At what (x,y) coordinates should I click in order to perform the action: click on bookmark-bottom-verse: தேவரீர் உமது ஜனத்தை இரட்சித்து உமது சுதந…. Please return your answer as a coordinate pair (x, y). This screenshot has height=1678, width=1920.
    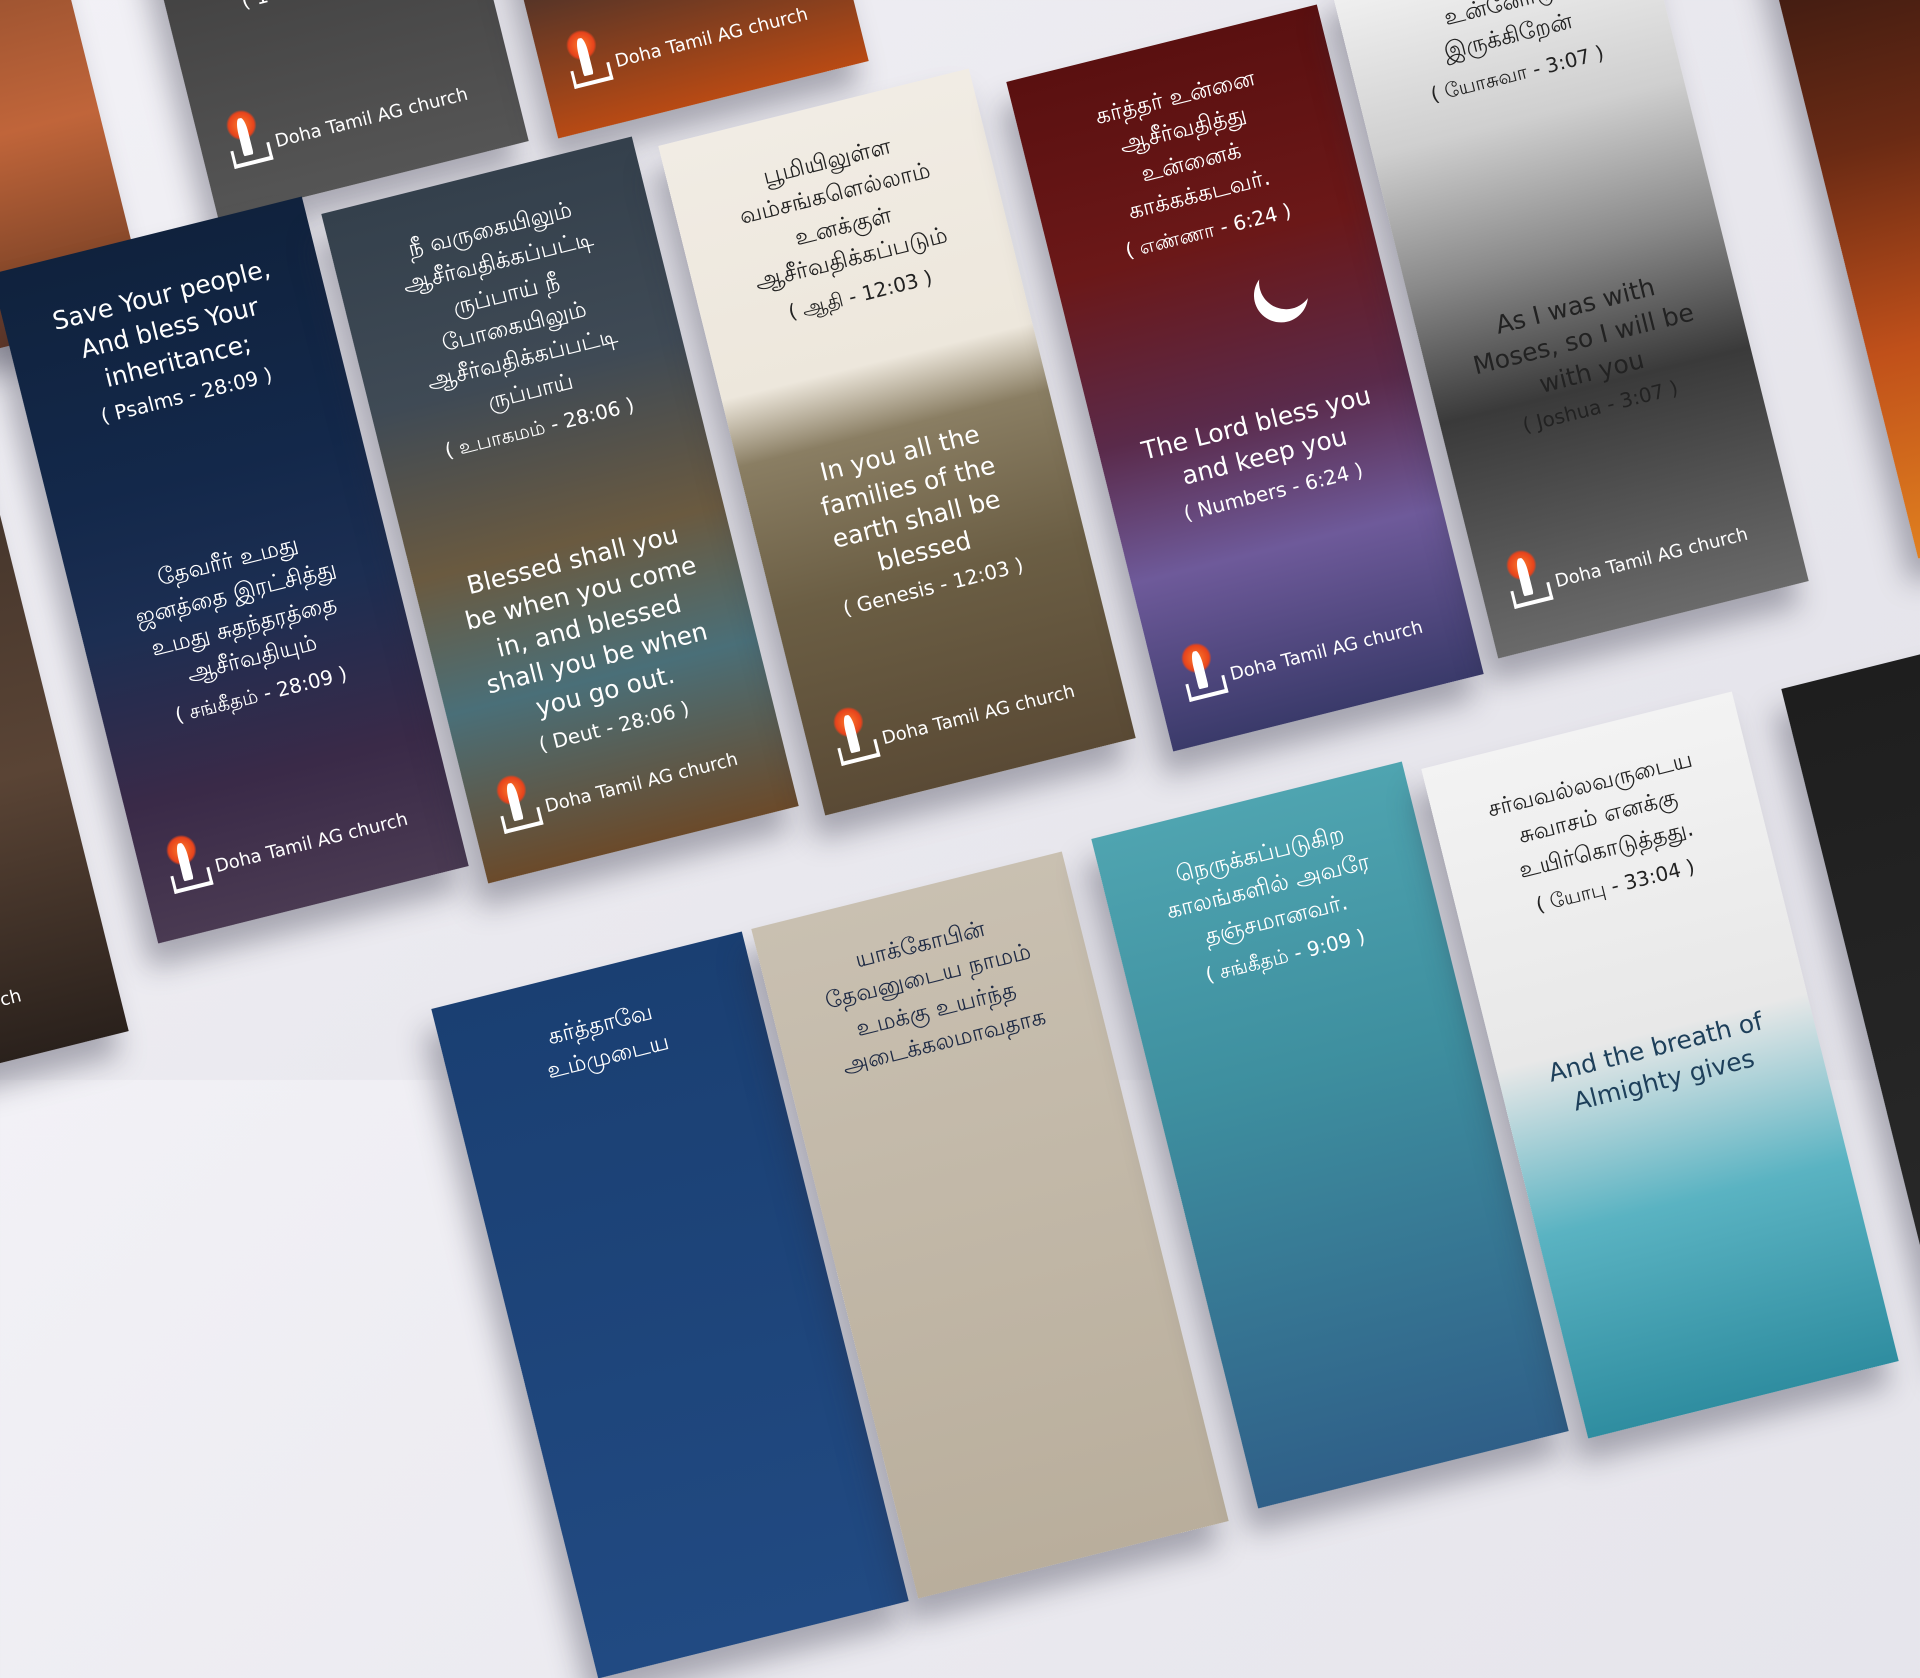
    Looking at the image, I should click on (244, 627).